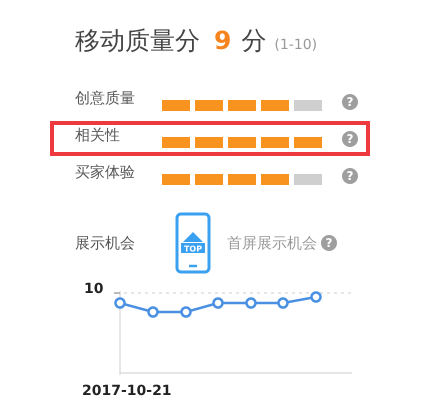 Image resolution: width=432 pixels, height=418 pixels. What do you see at coordinates (296, 45) in the screenshot?
I see `score-range: (1-10)` at bounding box center [296, 45].